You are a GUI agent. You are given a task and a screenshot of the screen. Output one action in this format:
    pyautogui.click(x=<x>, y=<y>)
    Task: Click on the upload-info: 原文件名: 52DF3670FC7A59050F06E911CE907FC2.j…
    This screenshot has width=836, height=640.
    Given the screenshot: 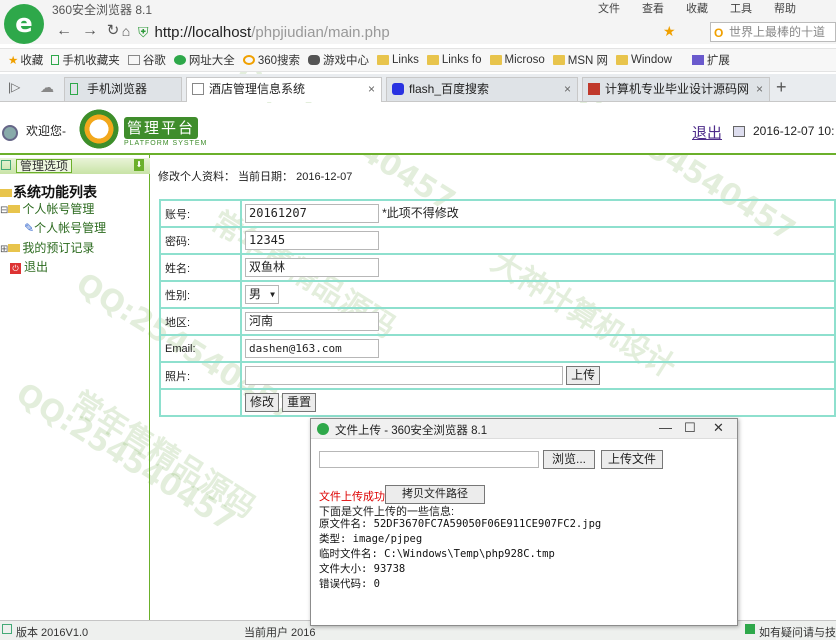 What is the action you would take?
    pyautogui.click(x=460, y=554)
    